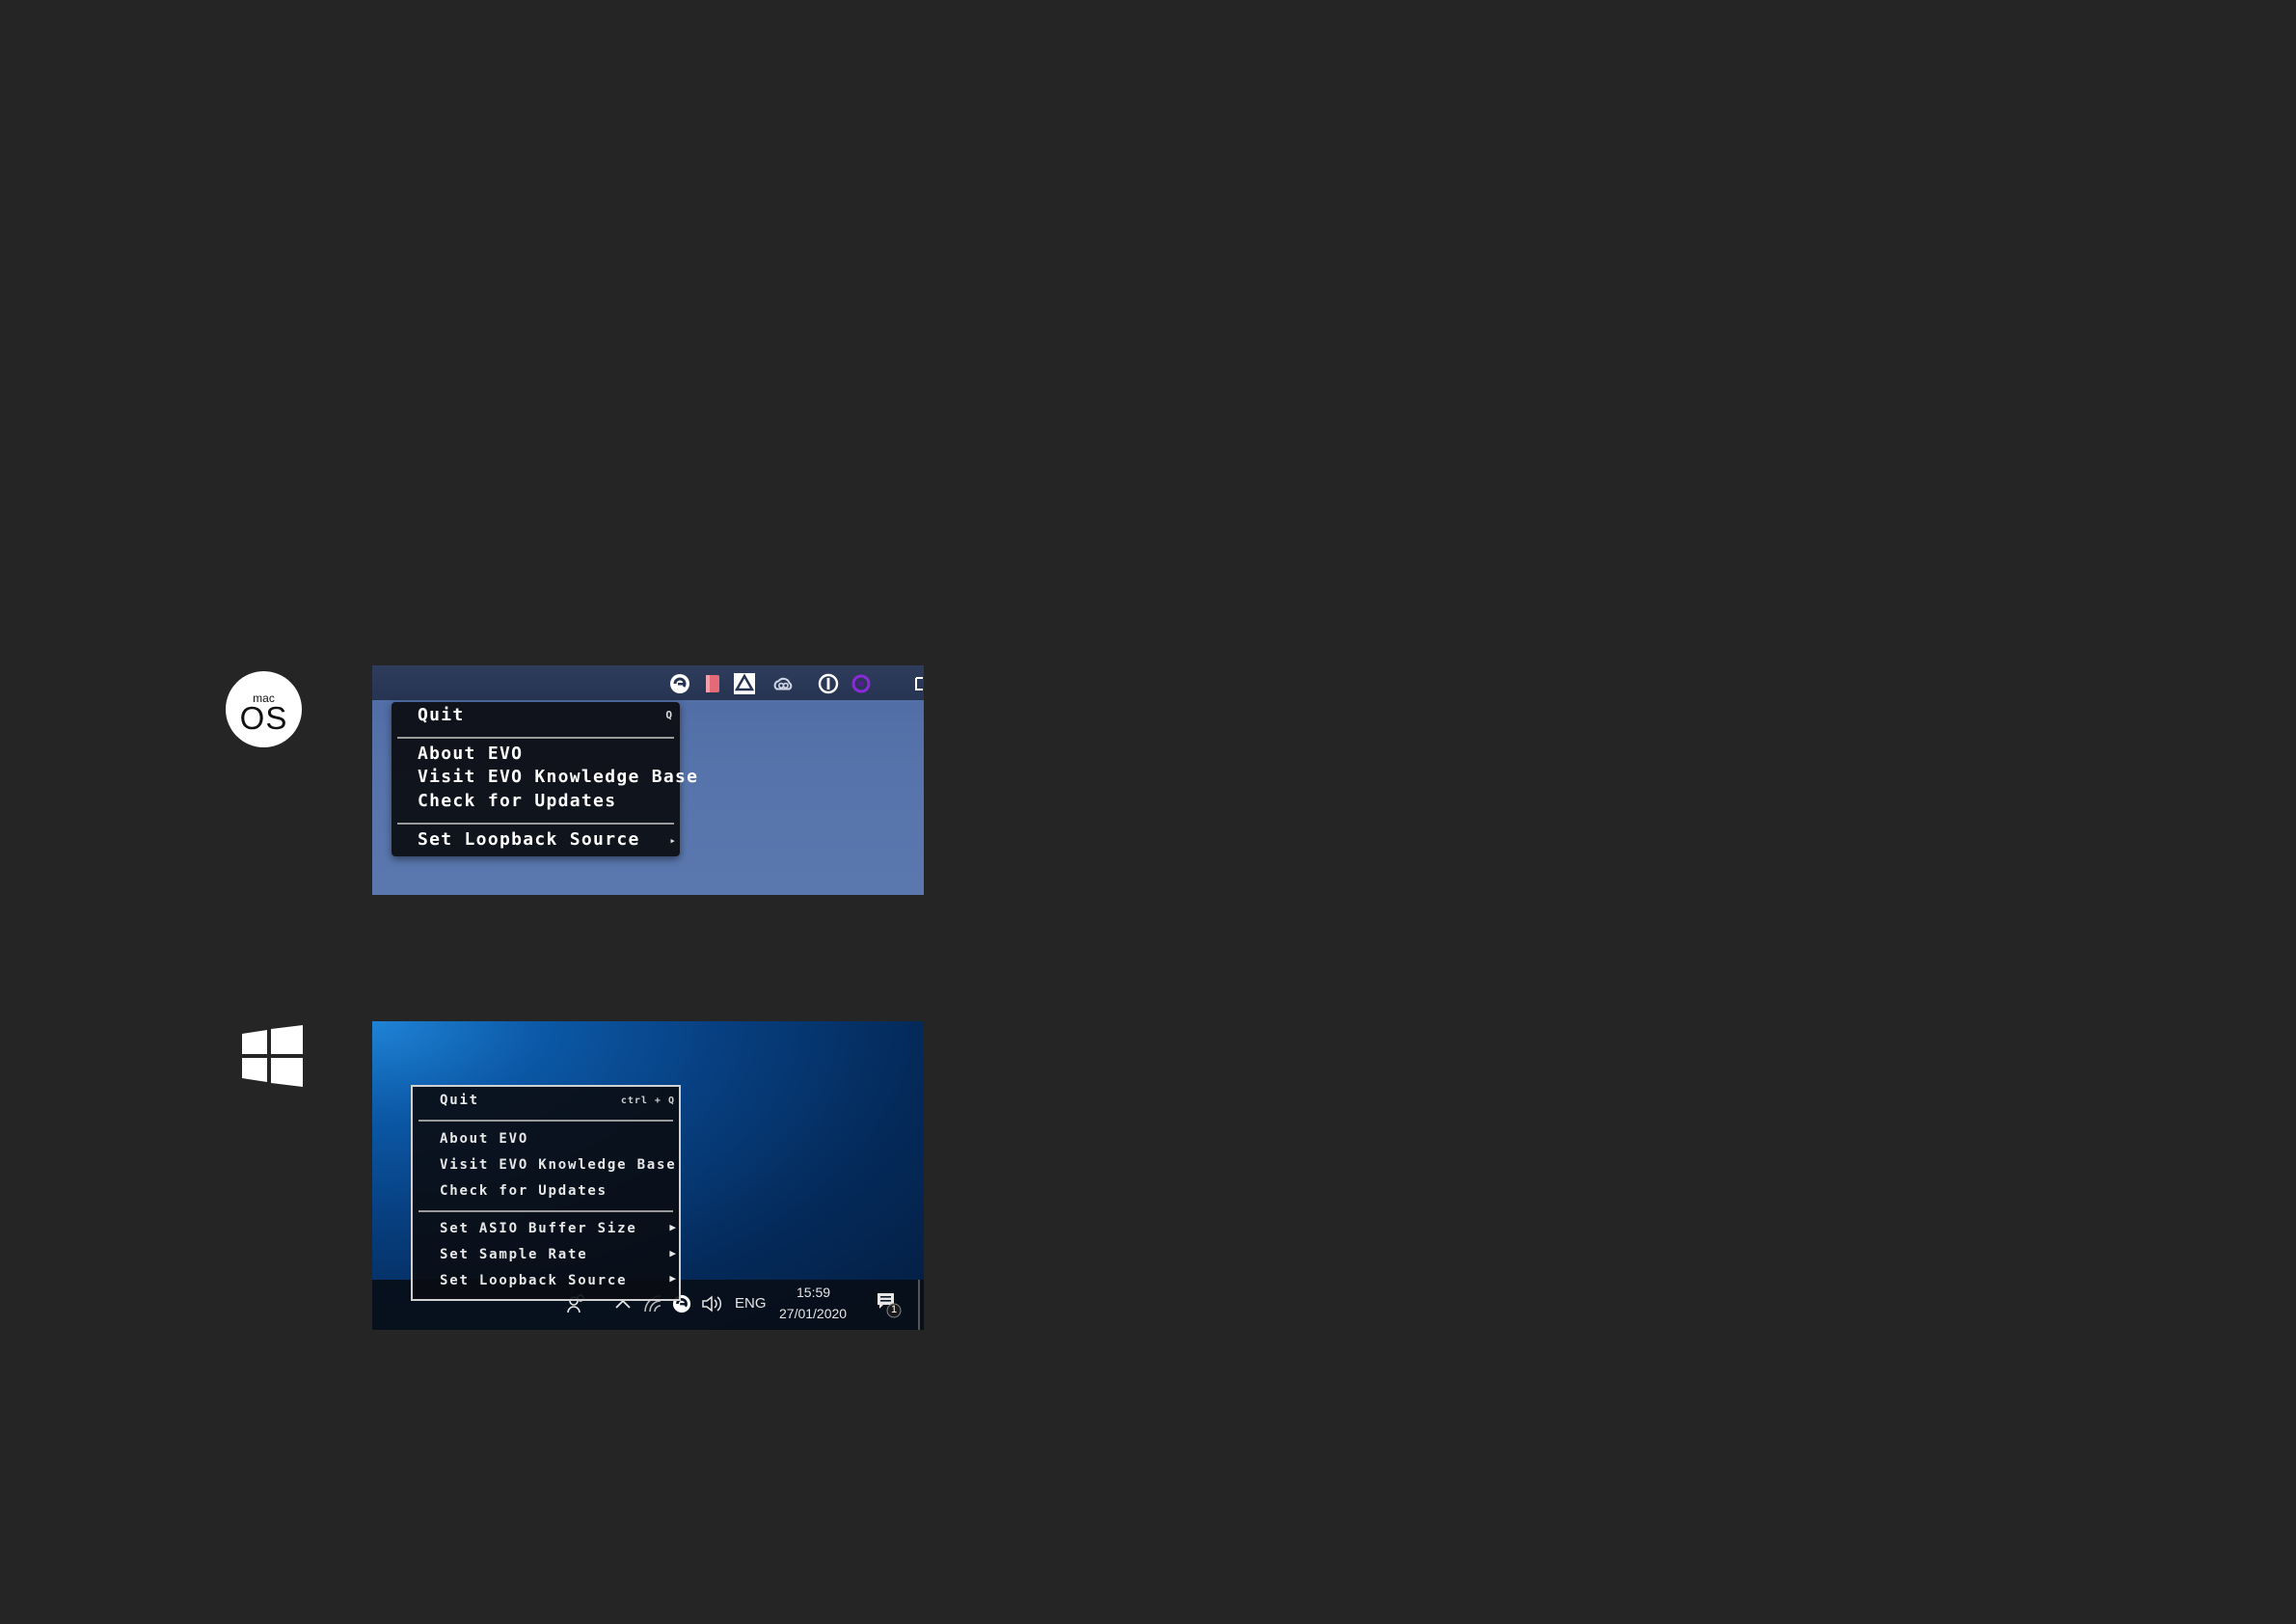 Image resolution: width=2296 pixels, height=1624 pixels. Describe the element at coordinates (783, 683) in the screenshot. I see `creative-cloud-icon` at that location.